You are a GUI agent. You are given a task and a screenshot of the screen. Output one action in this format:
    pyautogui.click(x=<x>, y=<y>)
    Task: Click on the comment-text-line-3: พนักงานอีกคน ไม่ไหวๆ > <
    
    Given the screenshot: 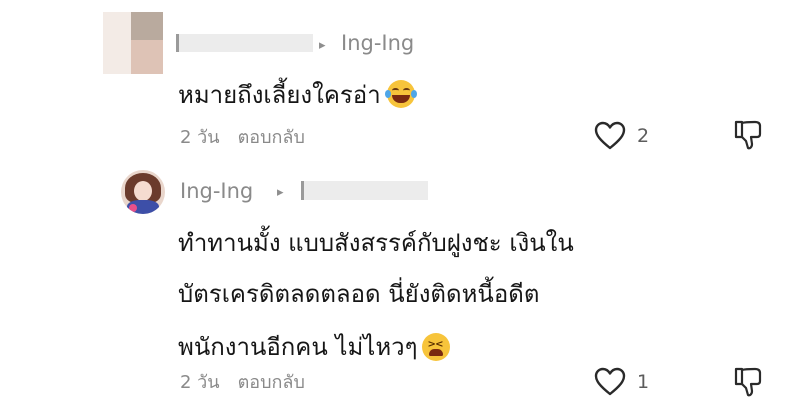 What is the action you would take?
    pyautogui.click(x=314, y=347)
    